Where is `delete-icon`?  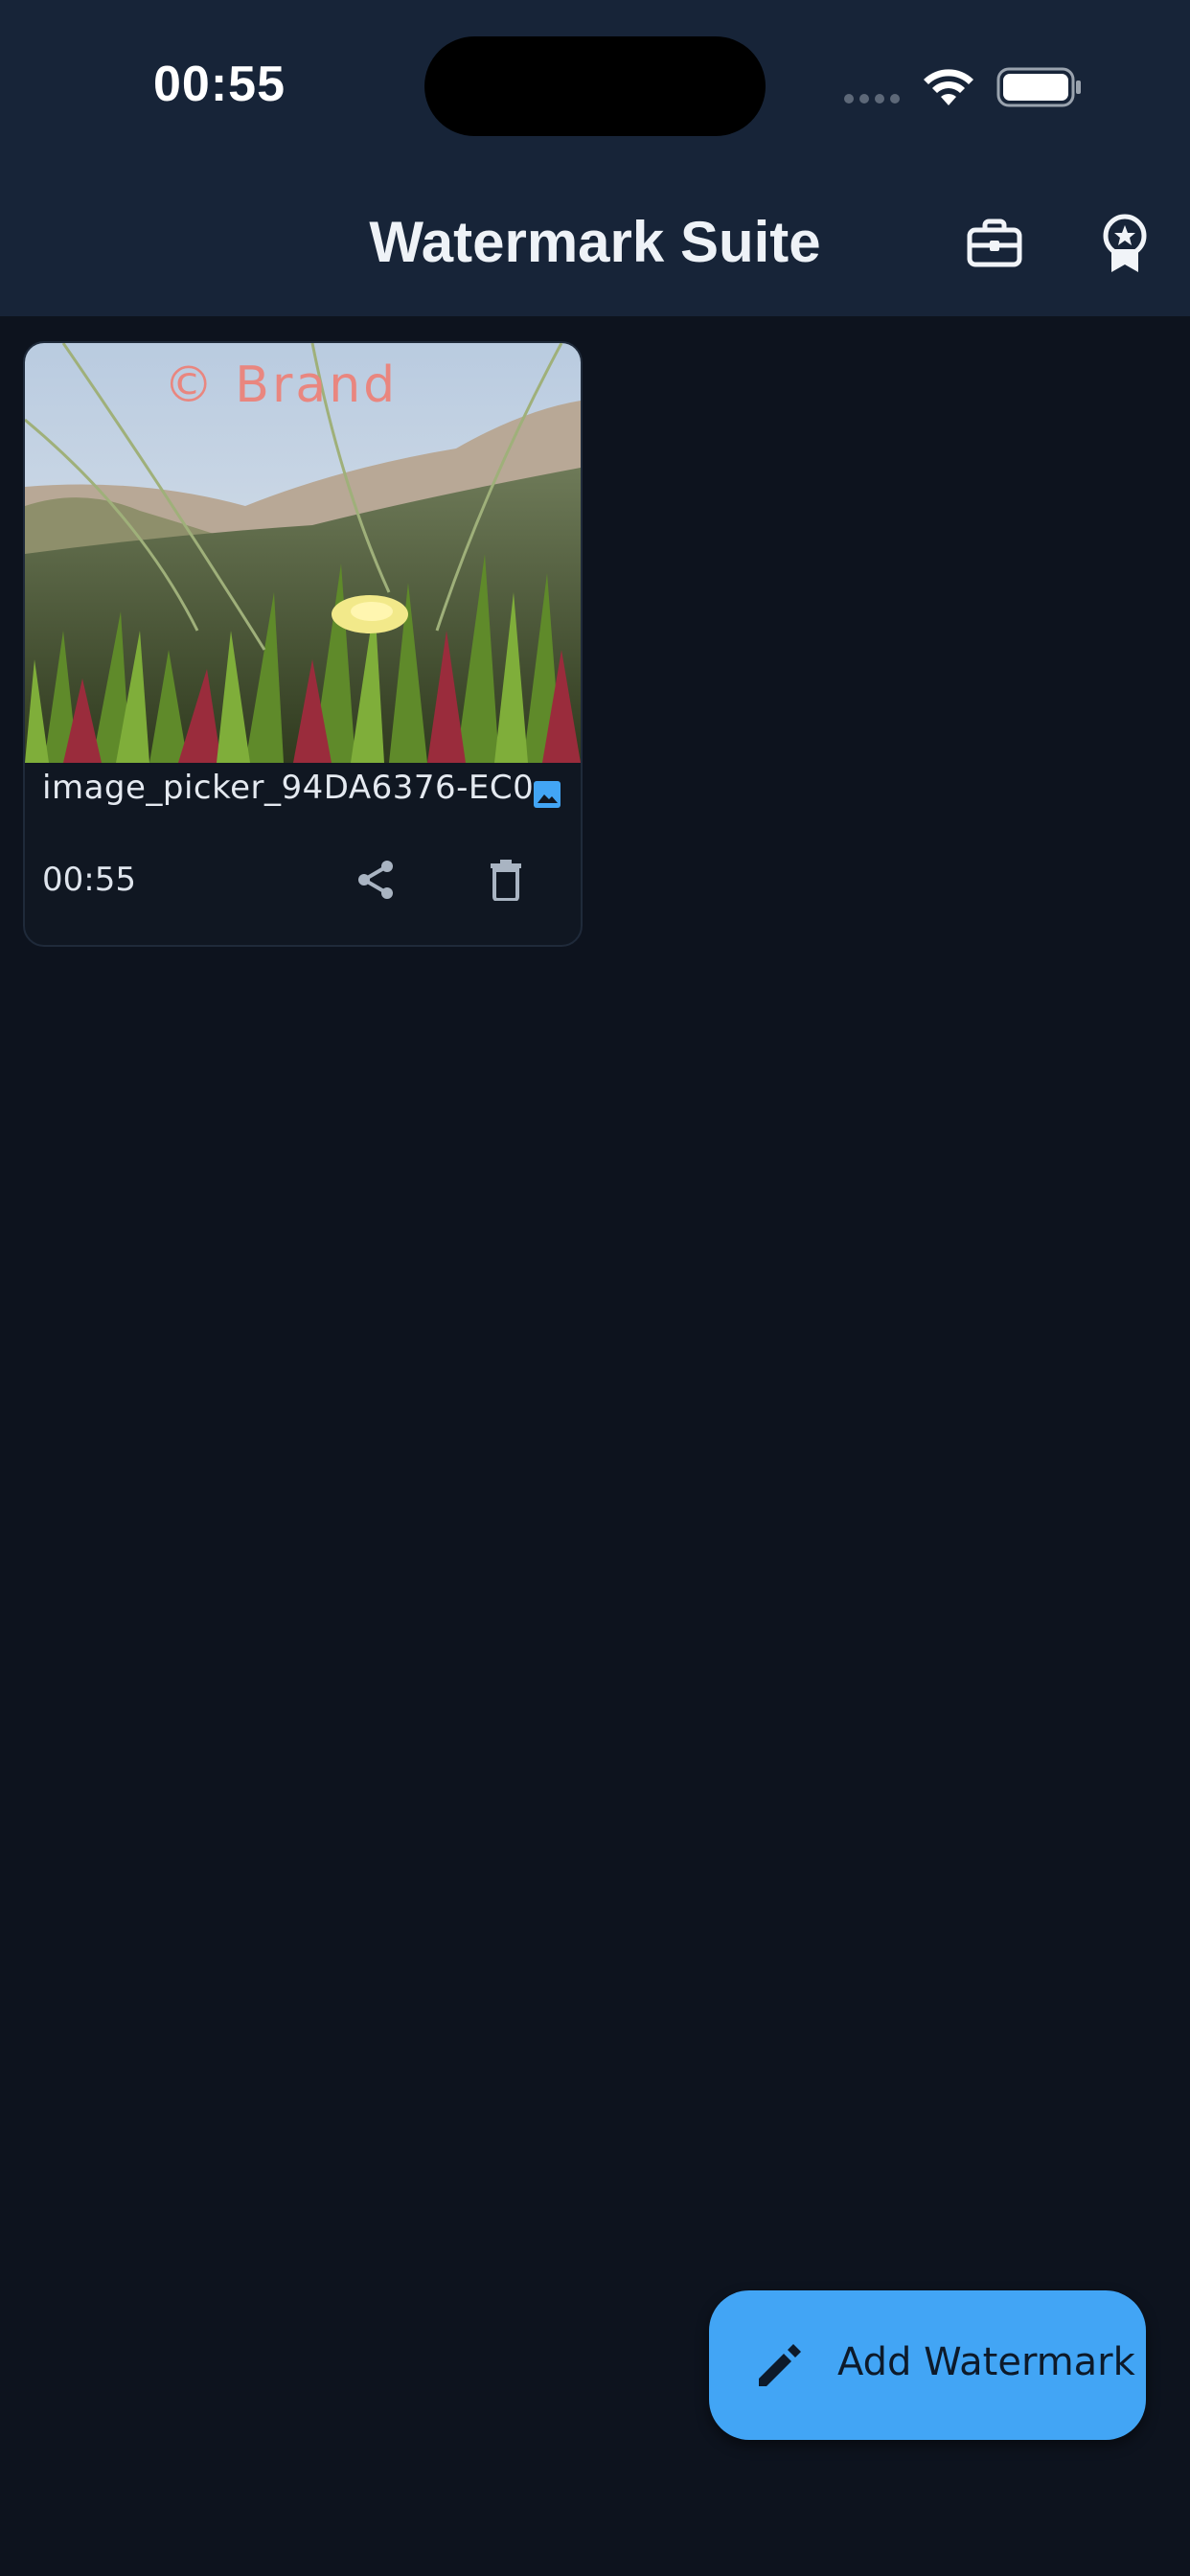 delete-icon is located at coordinates (506, 880).